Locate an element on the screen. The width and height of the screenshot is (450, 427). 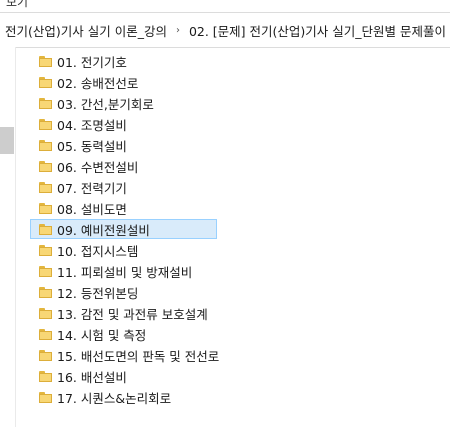
folder-item: 15. 배선도면의 판독 및 전선로 is located at coordinates (125, 355).